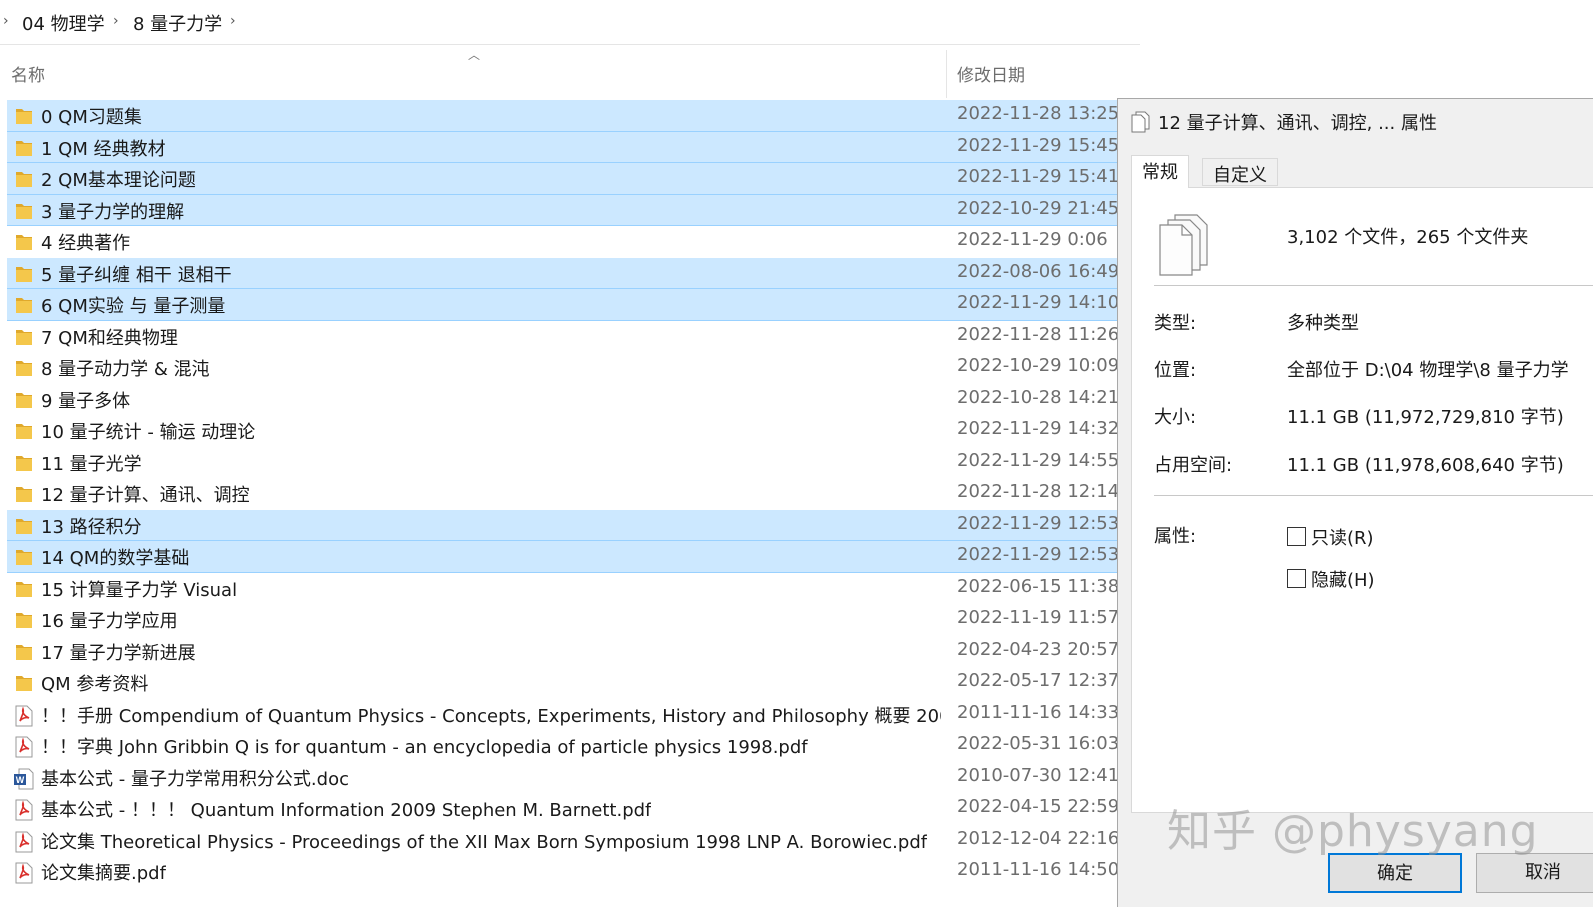 The width and height of the screenshot is (1593, 907). Describe the element at coordinates (28, 73) in the screenshot. I see `column-header-name: 名称` at that location.